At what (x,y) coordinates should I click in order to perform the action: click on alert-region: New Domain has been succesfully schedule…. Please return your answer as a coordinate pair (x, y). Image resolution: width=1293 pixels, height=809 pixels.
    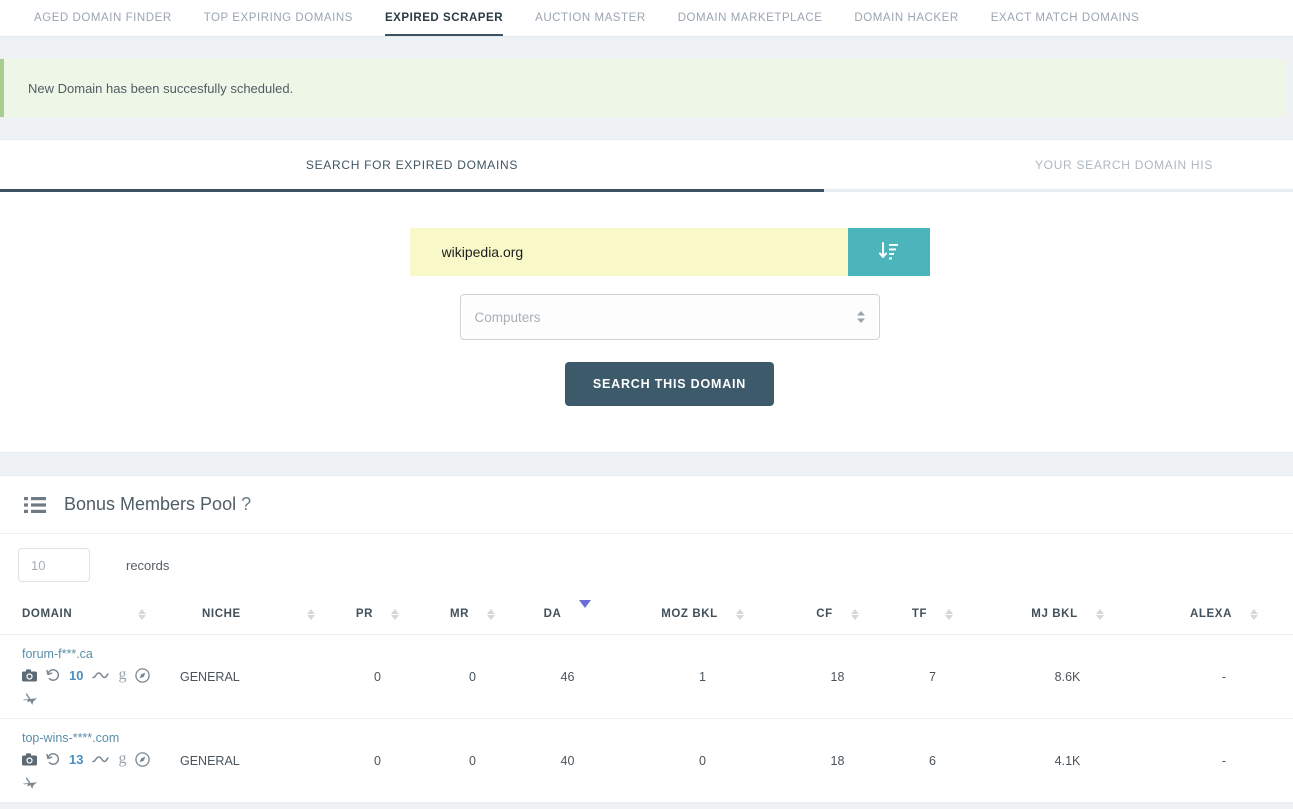
    Looking at the image, I should click on (646, 77).